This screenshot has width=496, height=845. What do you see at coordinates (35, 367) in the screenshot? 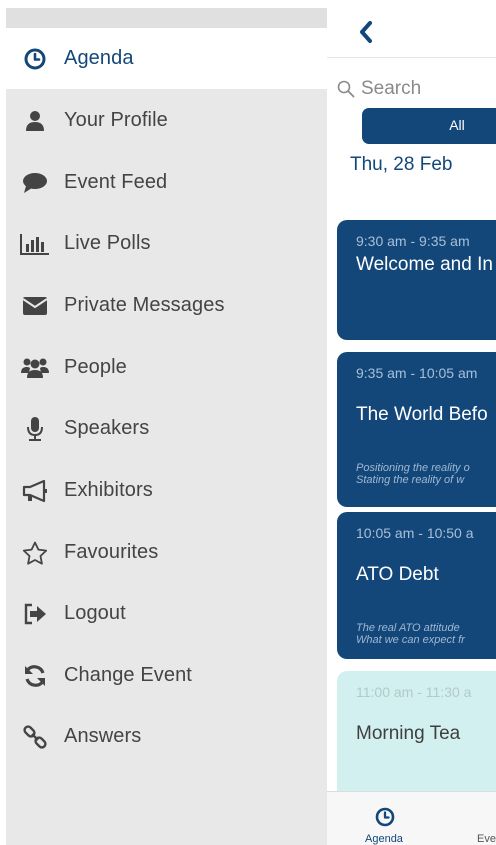
I see `group-icon` at bounding box center [35, 367].